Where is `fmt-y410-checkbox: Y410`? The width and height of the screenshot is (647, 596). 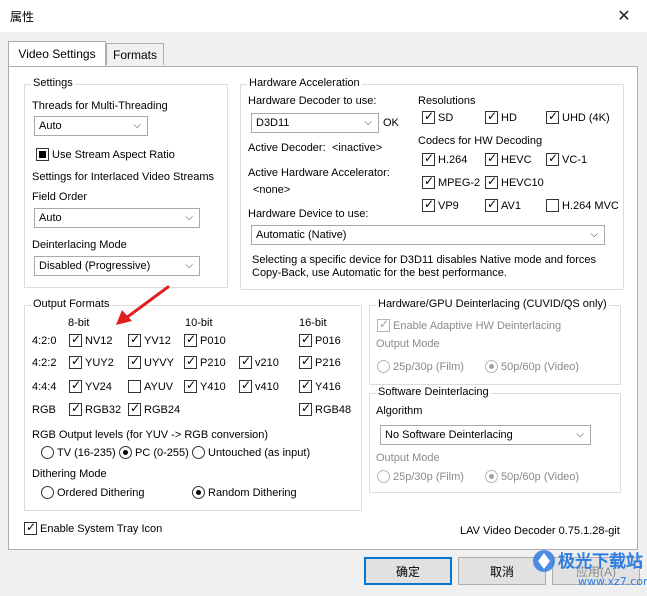 fmt-y410-checkbox: Y410 is located at coordinates (205, 385).